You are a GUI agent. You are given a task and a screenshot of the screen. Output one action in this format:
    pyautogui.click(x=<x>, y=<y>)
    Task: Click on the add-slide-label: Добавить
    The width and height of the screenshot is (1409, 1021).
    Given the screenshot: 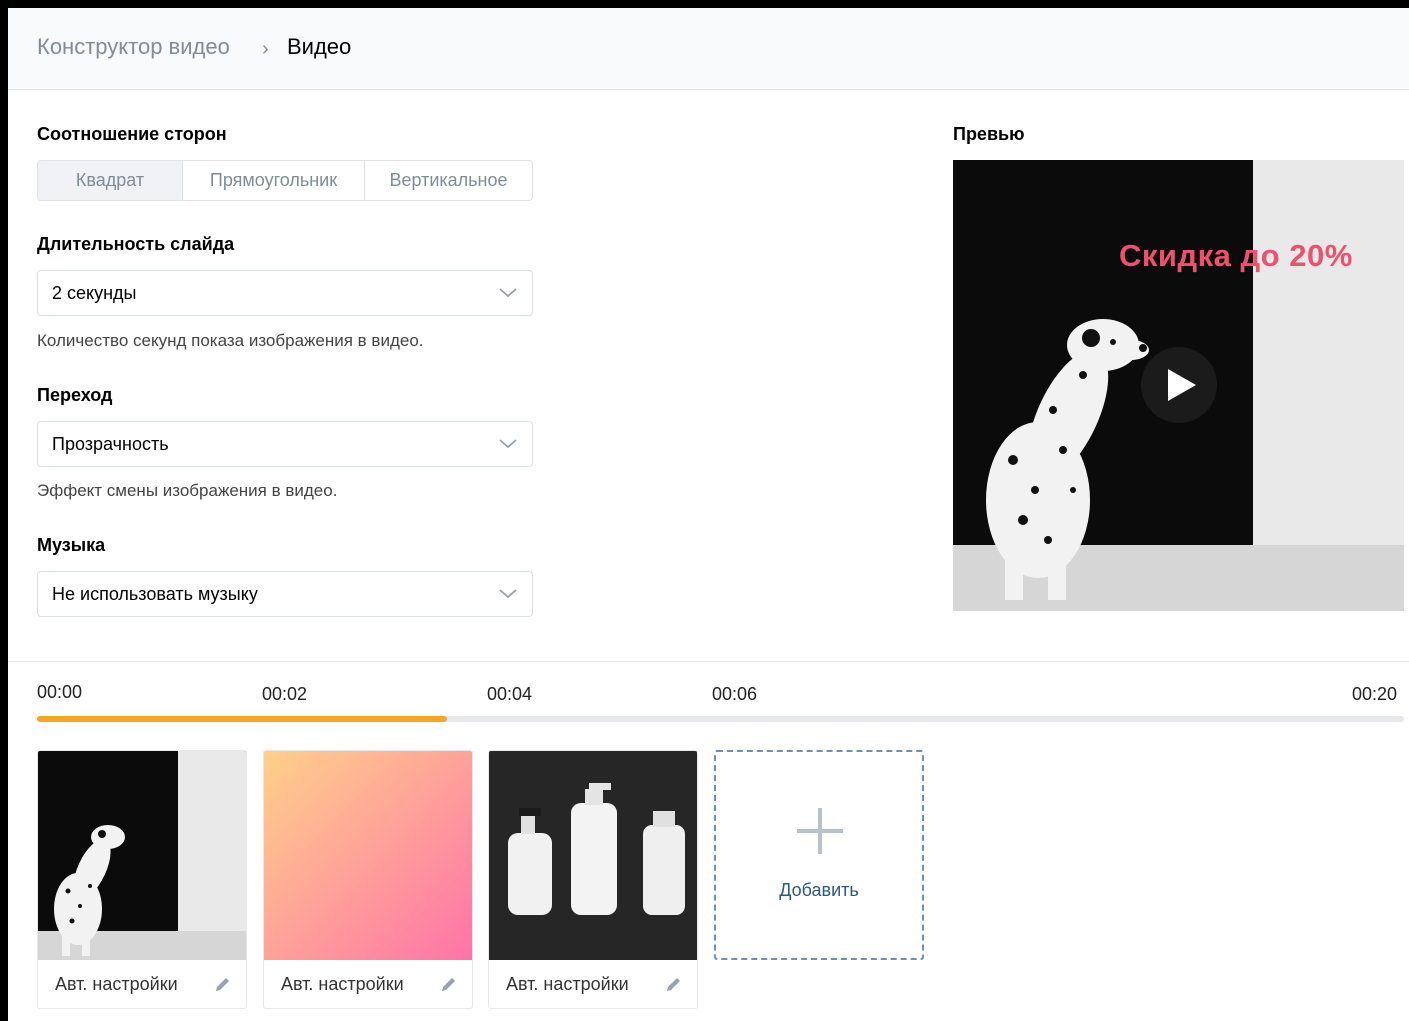 What is the action you would take?
    pyautogui.click(x=819, y=890)
    